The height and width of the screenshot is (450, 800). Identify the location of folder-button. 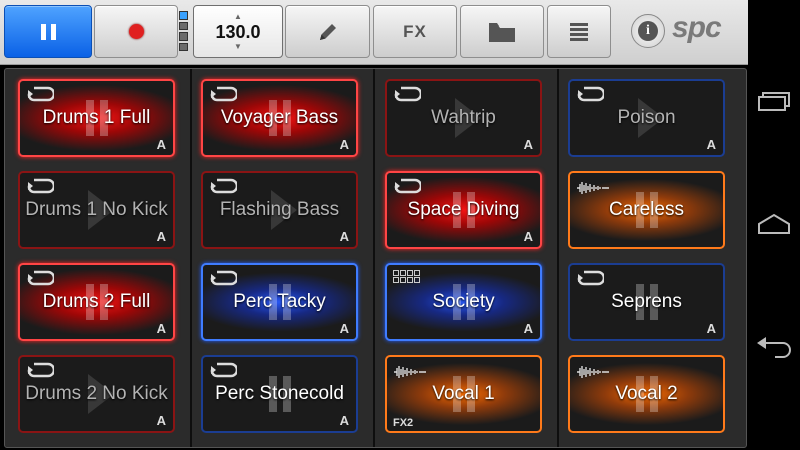
(502, 31).